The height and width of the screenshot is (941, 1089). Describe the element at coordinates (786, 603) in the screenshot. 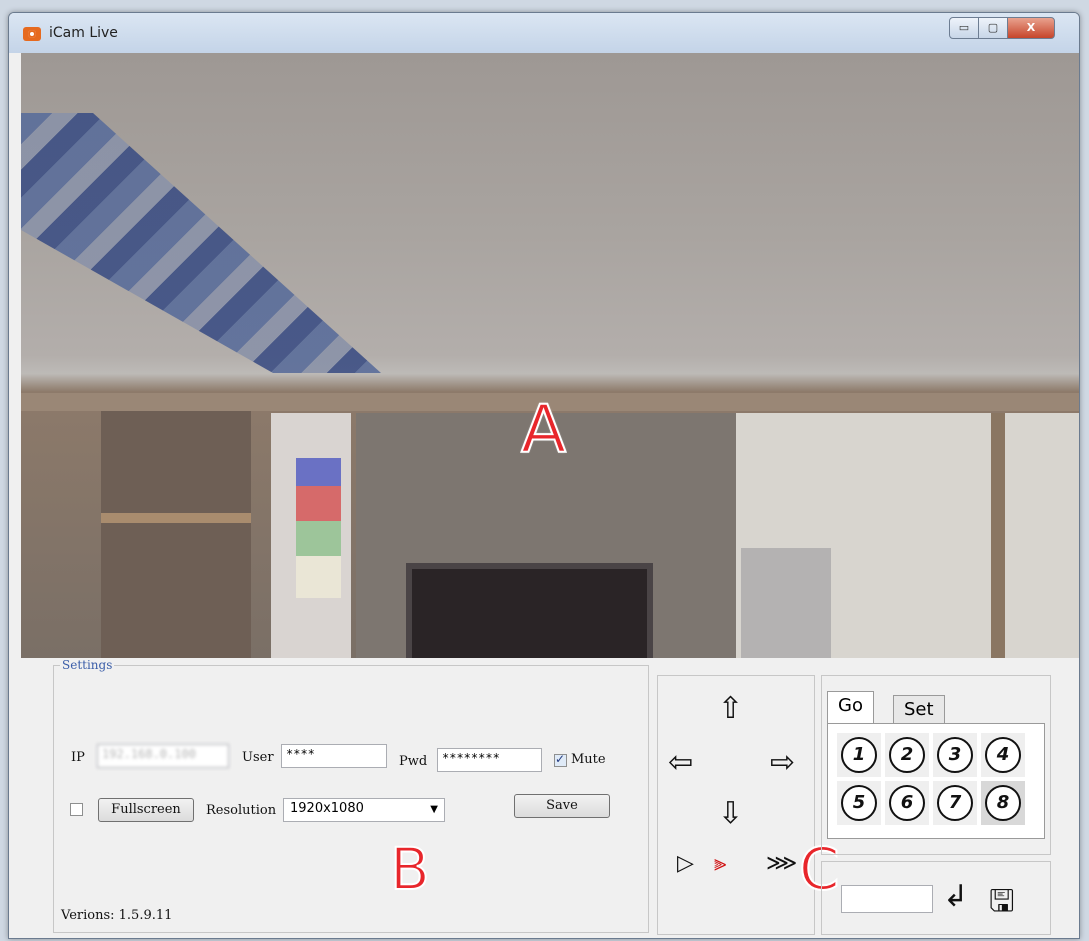

I see `video-scene-door` at that location.